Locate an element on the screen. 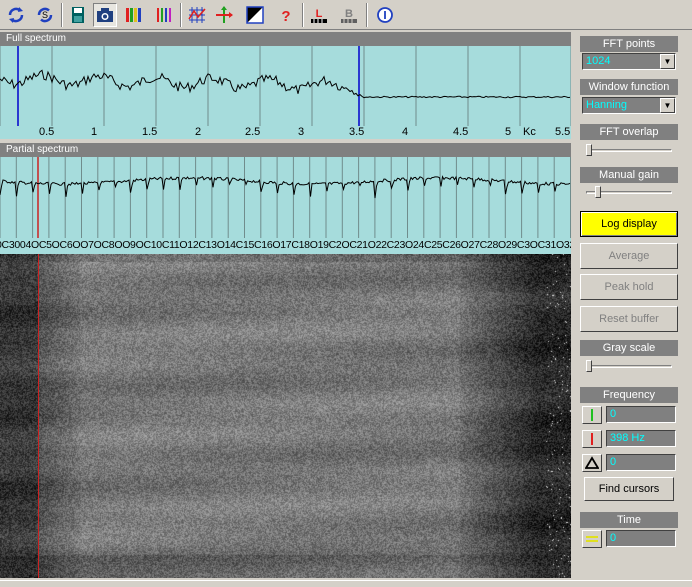 Image resolution: width=692 pixels, height=587 pixels. axis-label: 5.5 is located at coordinates (563, 132).